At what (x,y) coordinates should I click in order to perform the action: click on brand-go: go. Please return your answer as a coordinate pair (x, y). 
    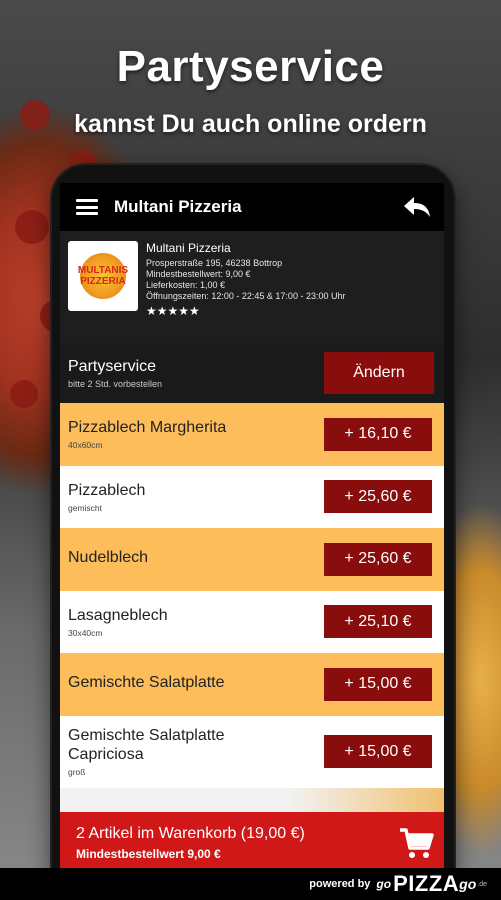
    Looking at the image, I should click on (384, 884).